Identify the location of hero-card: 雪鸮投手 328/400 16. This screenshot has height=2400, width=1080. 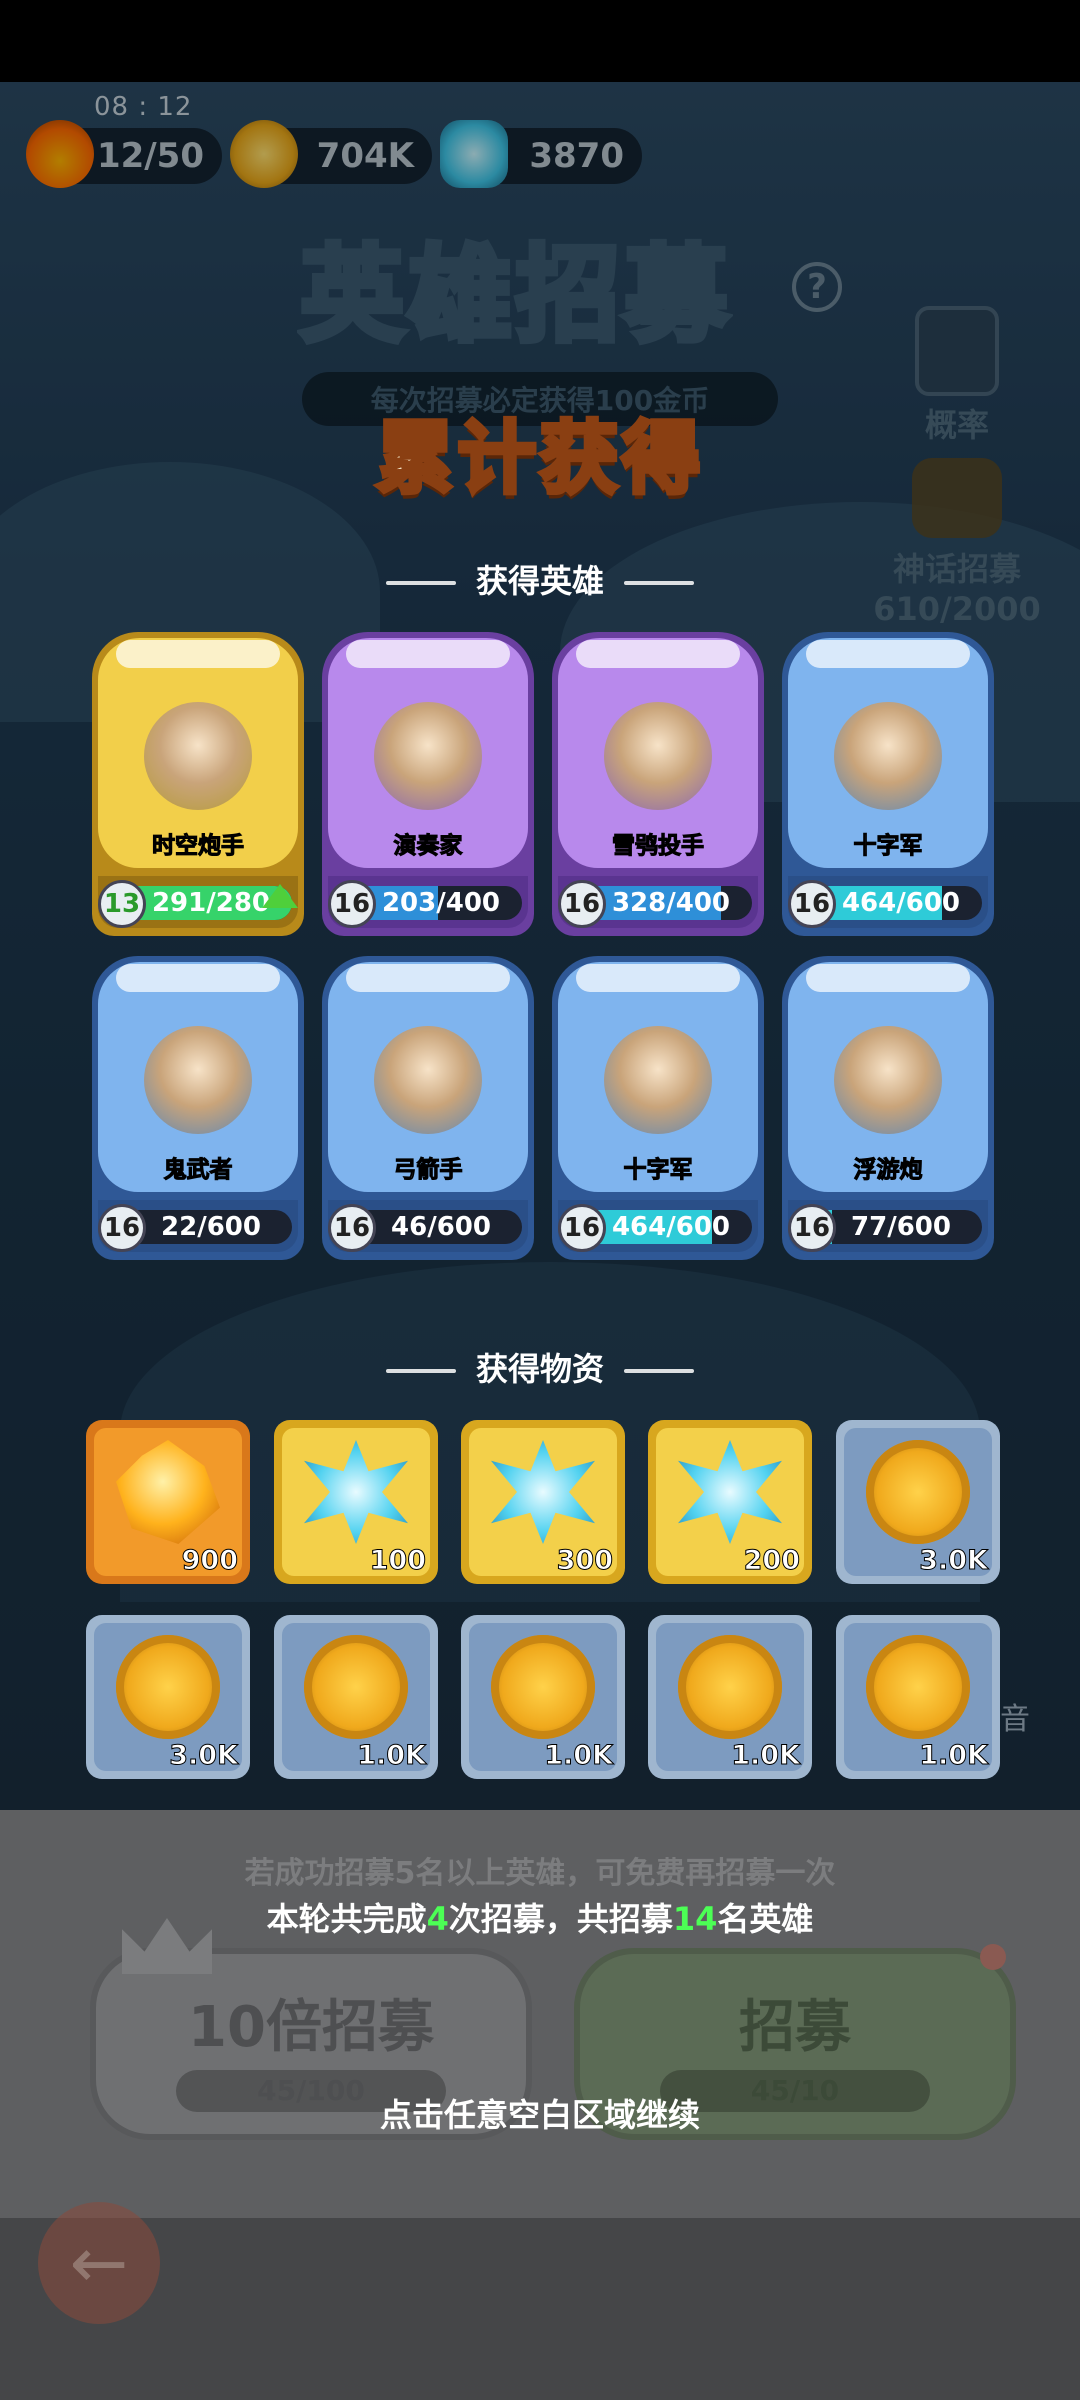
(658, 784).